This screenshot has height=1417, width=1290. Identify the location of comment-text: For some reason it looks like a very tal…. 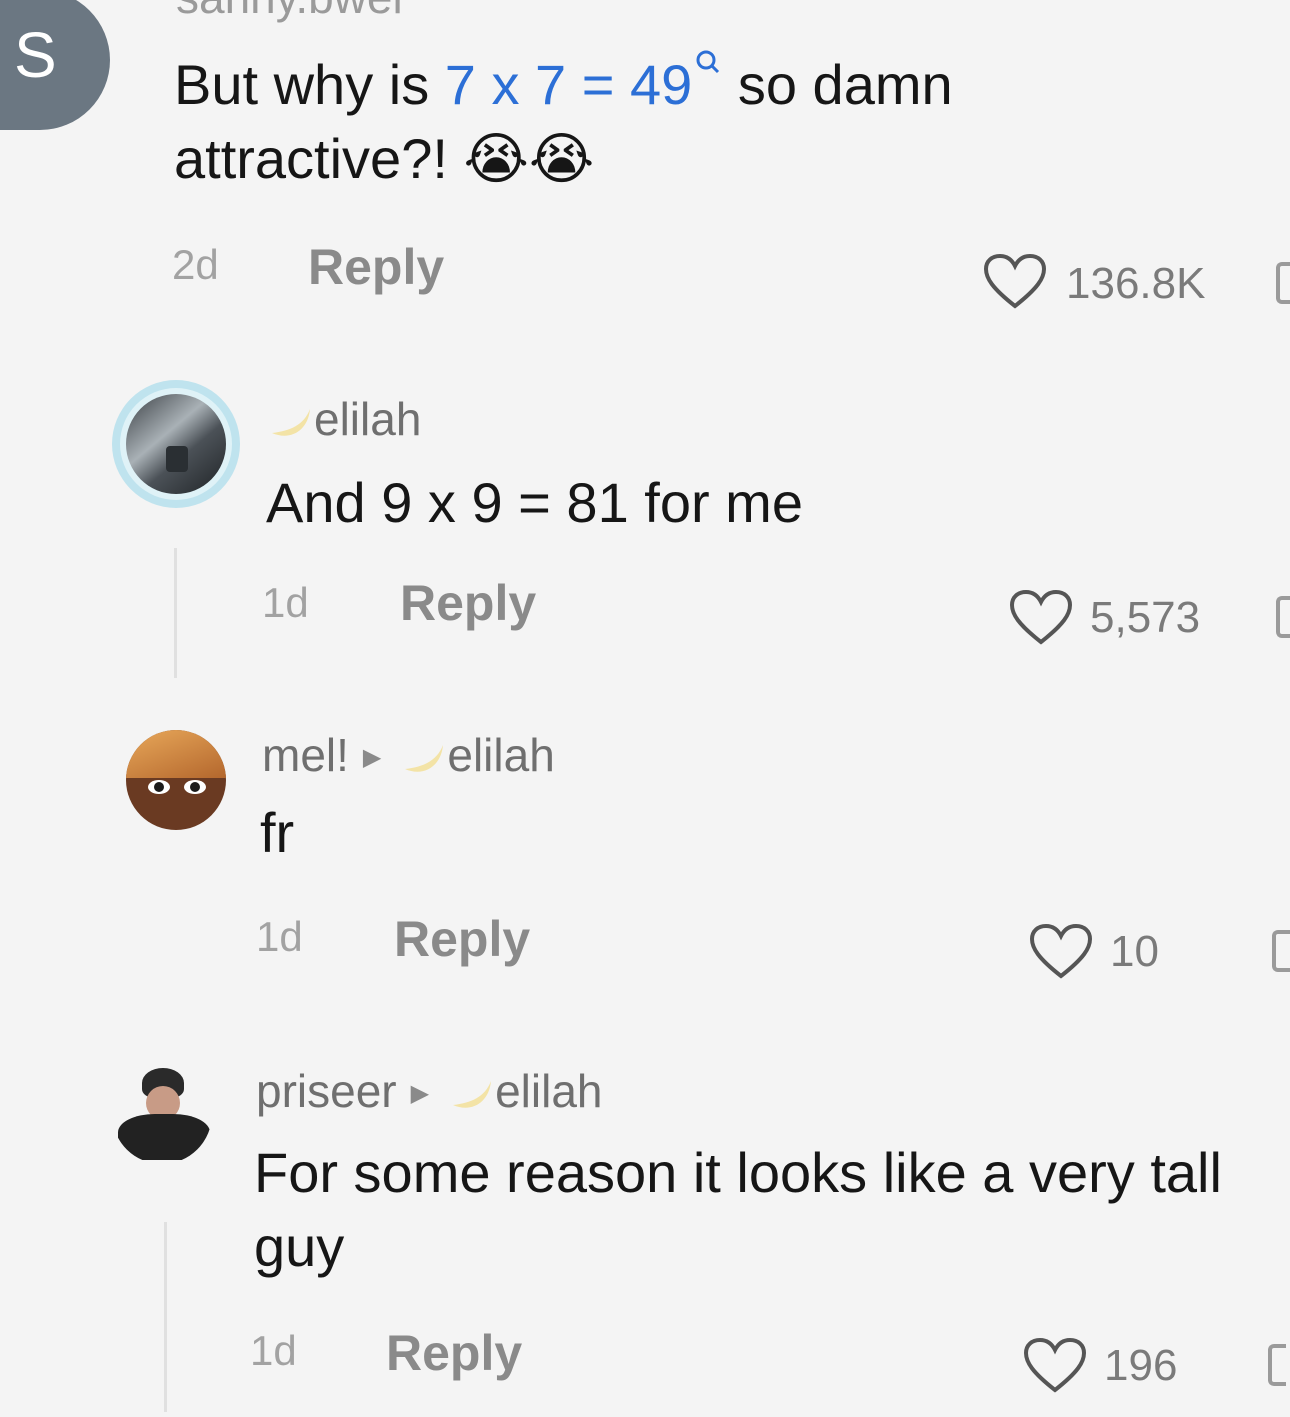
(738, 1209).